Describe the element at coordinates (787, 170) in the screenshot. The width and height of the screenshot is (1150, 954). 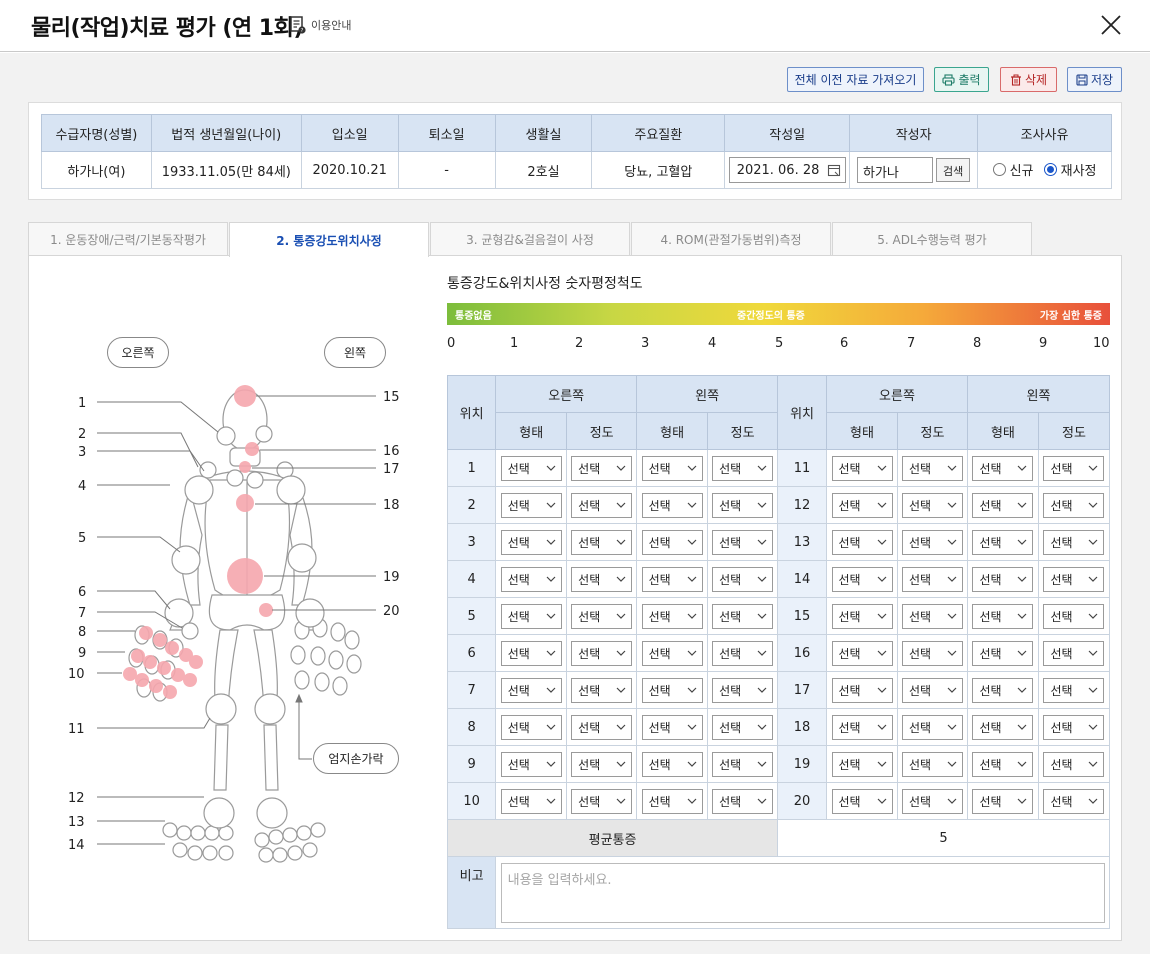
I see `write-date-input: 2021. 06. 28` at that location.